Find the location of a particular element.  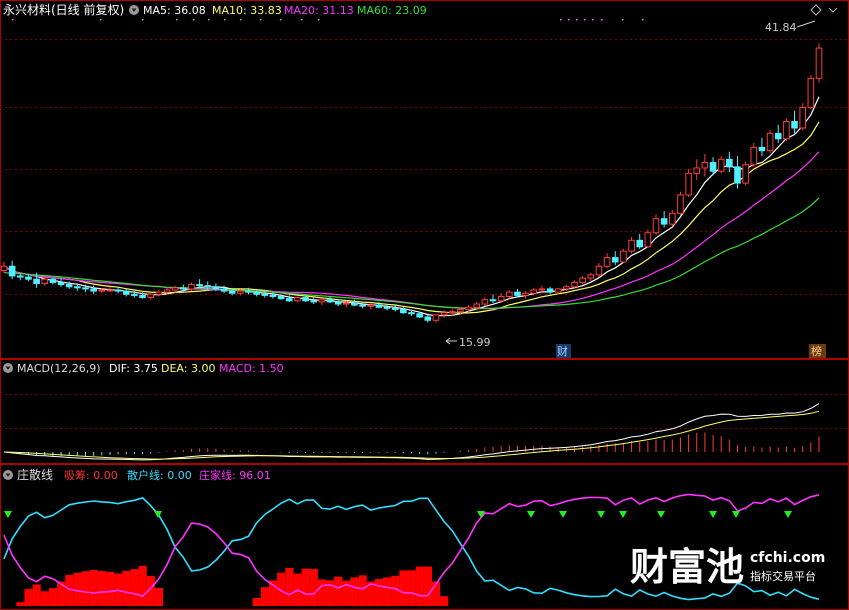

cai-badge: 财 is located at coordinates (562, 351).